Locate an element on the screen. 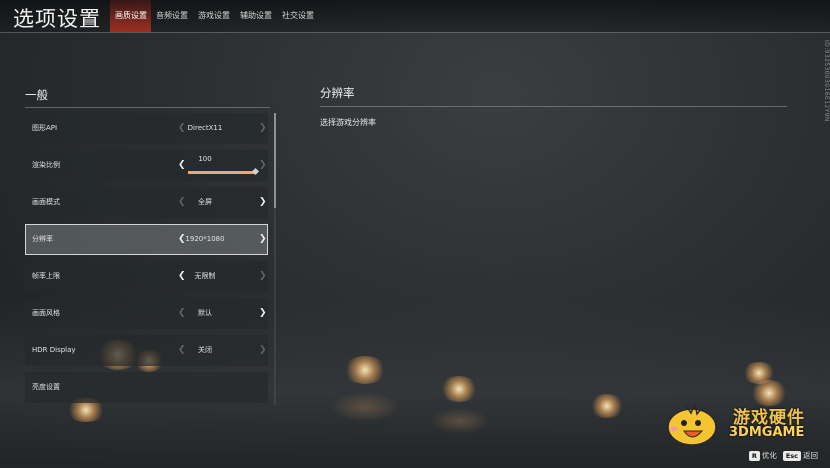 This screenshot has height=468, width=830. key-r-icon: R is located at coordinates (754, 456).